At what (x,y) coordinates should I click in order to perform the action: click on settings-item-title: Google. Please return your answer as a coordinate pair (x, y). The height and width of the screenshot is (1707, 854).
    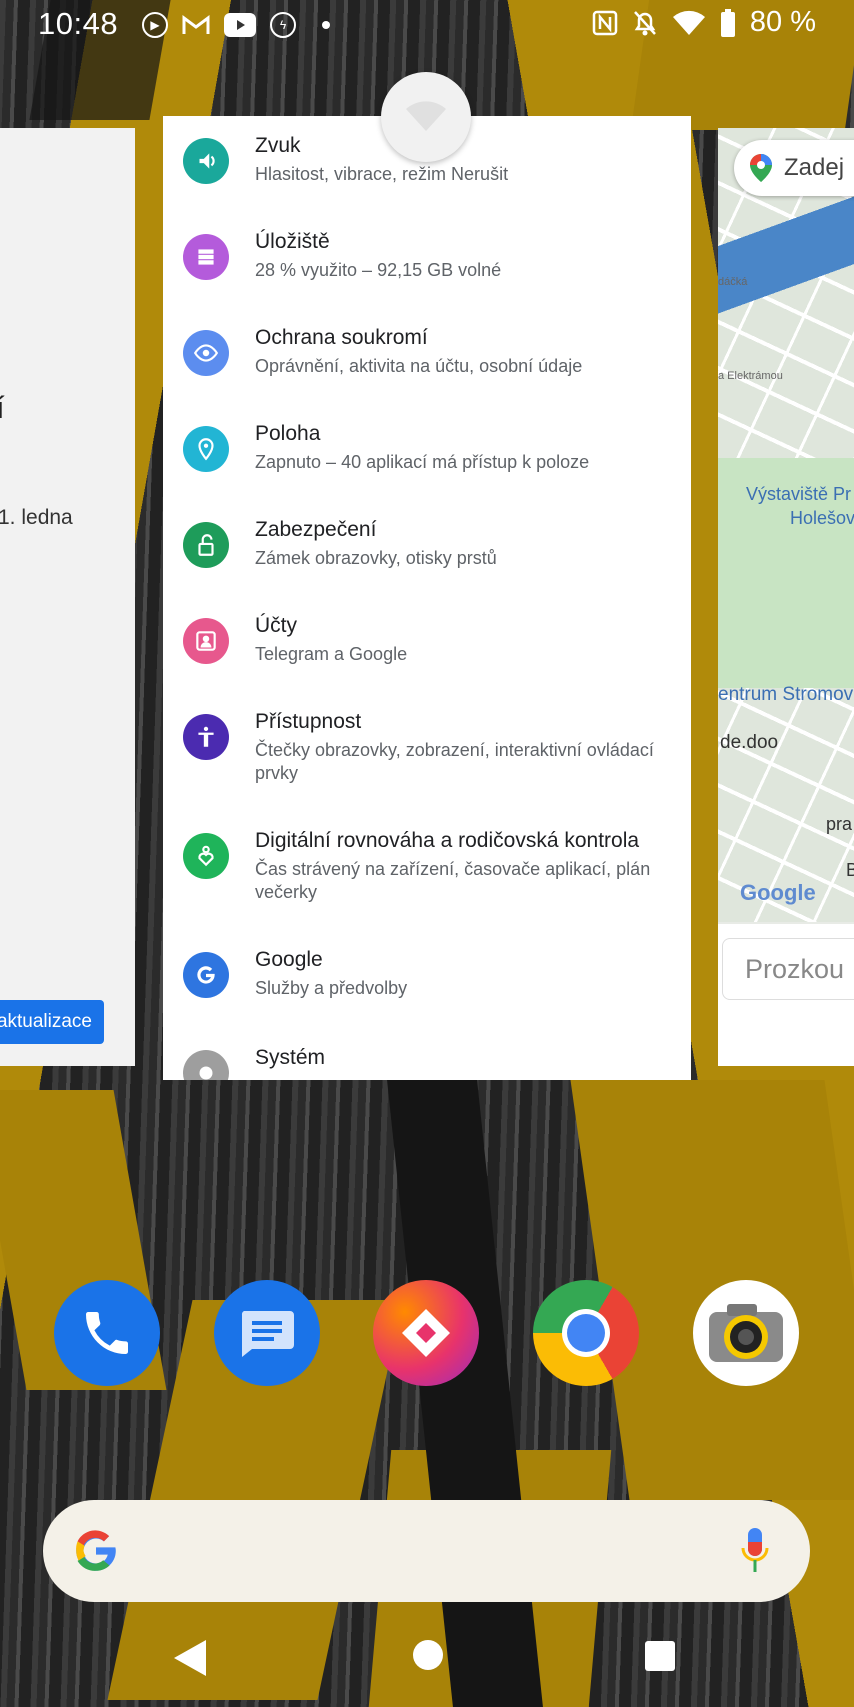
    Looking at the image, I should click on (289, 959).